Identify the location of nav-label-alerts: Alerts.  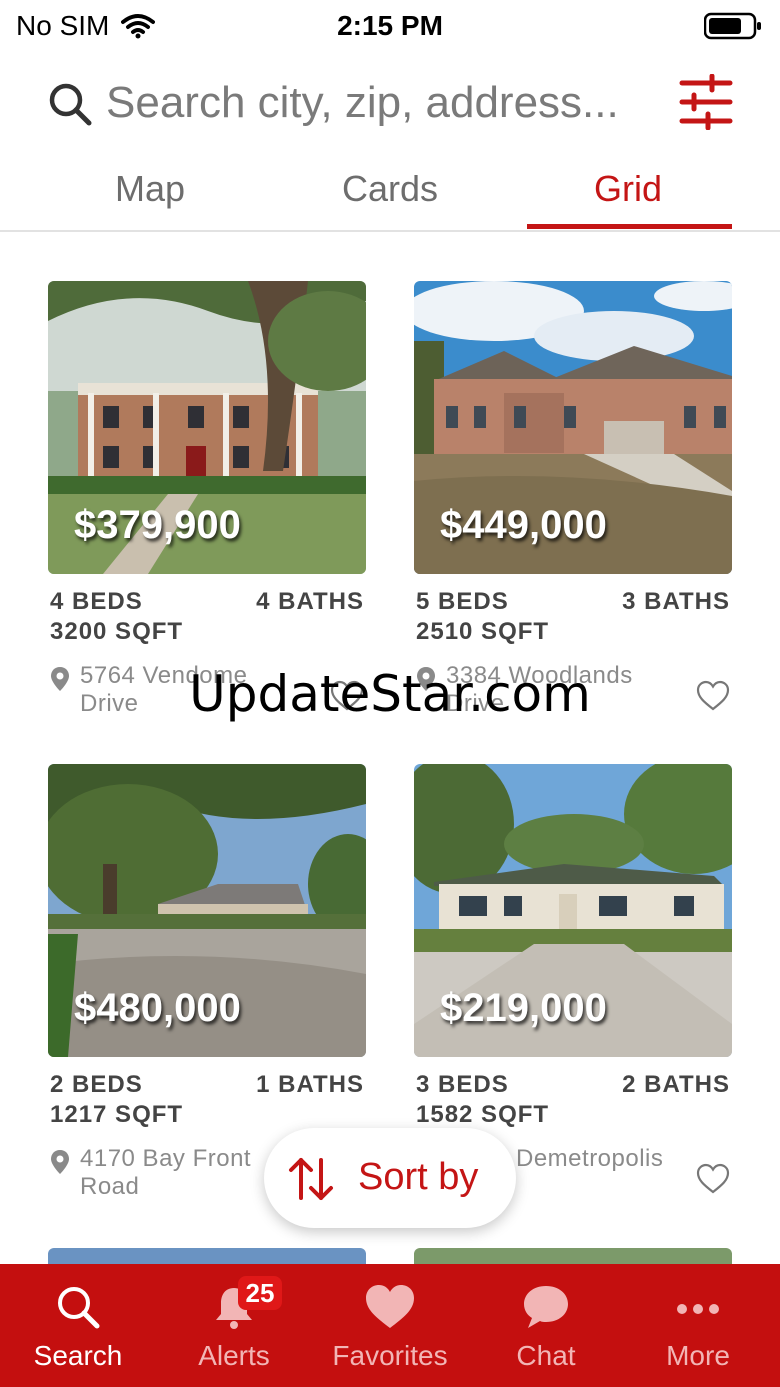
(234, 1355).